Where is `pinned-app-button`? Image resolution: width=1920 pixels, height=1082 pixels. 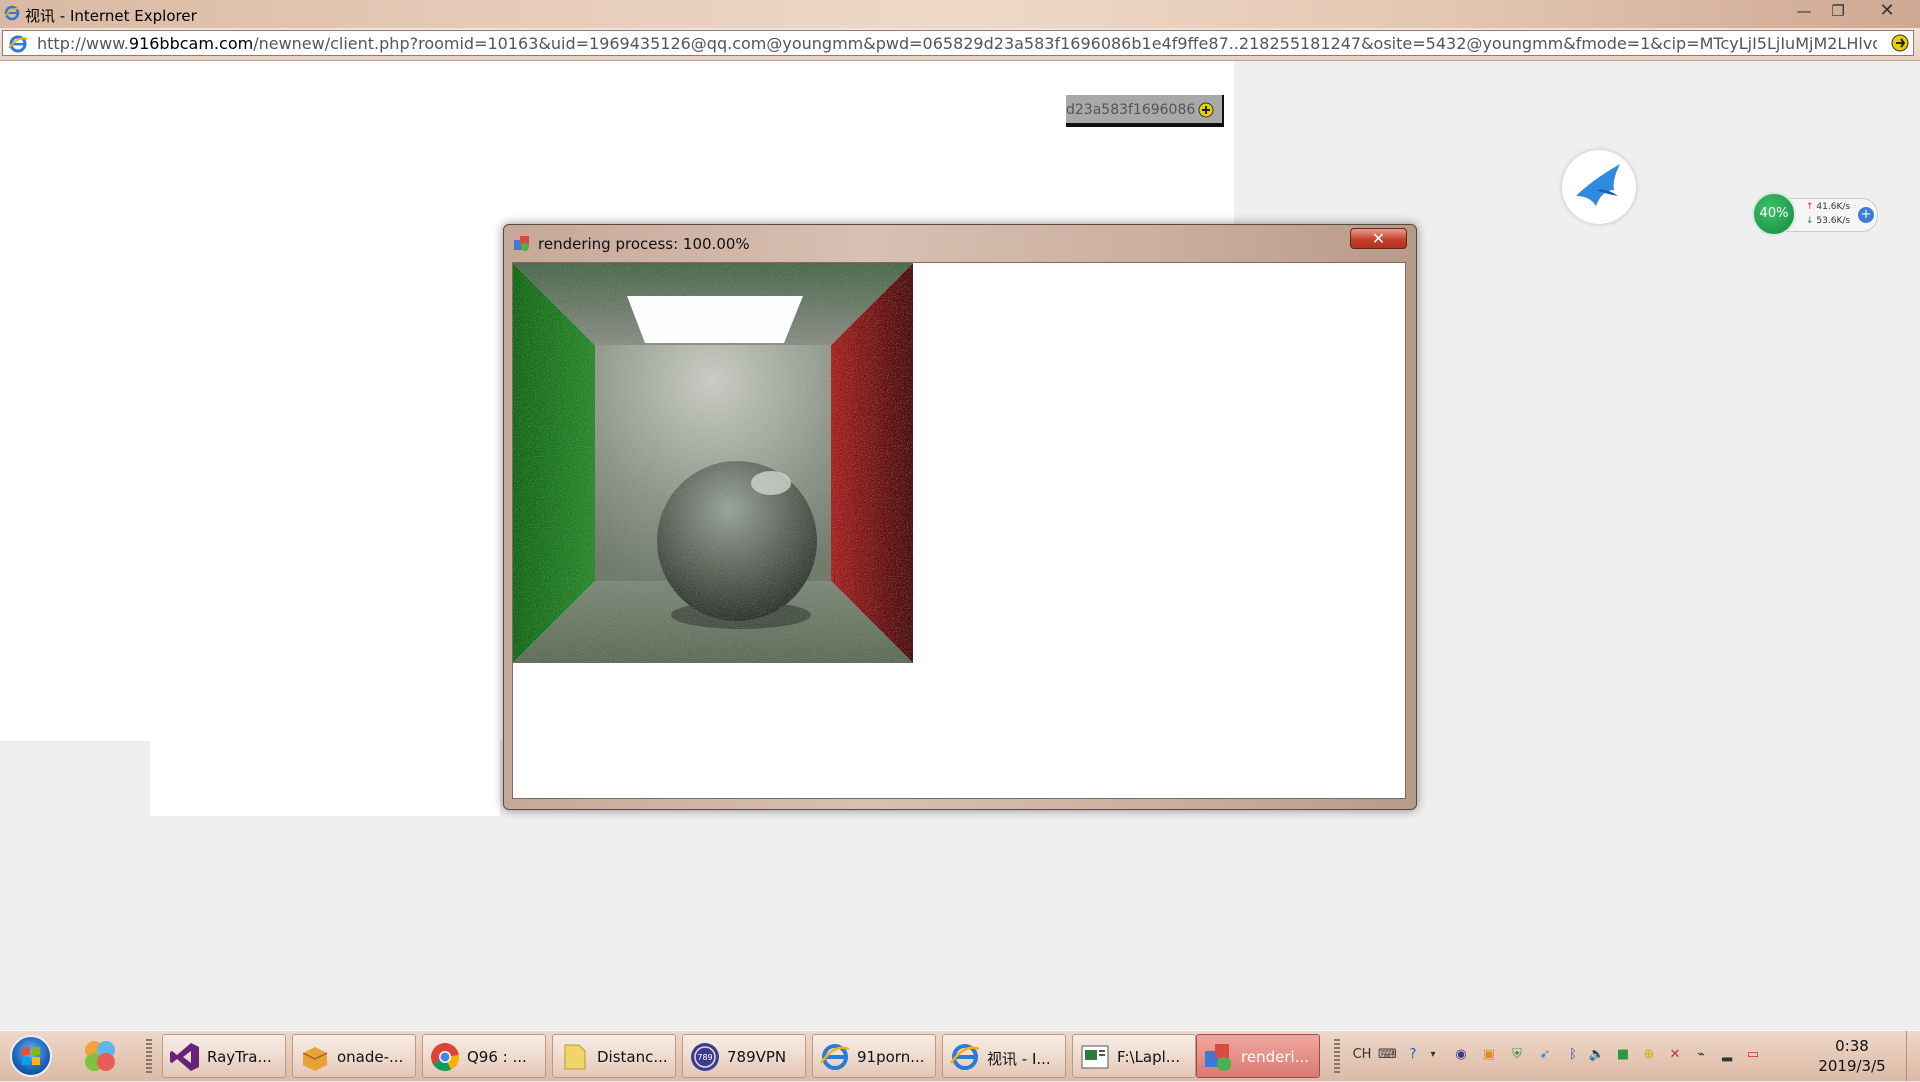 pinned-app-button is located at coordinates (106, 1056).